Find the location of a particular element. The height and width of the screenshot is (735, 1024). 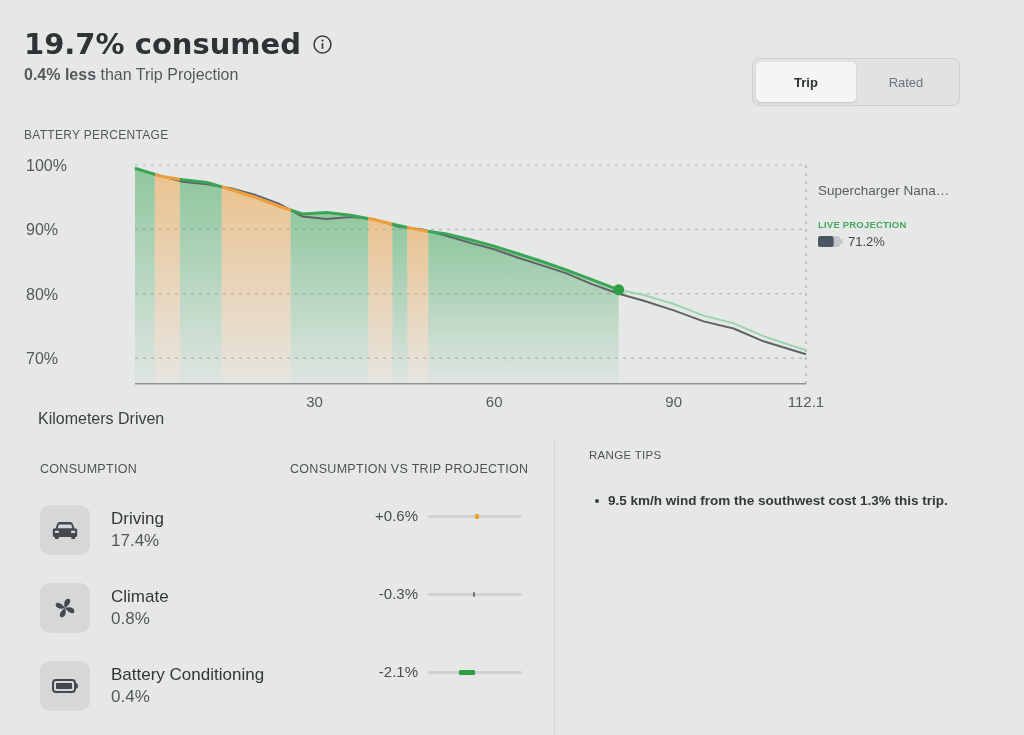

current-point-marker is located at coordinates (619, 290).